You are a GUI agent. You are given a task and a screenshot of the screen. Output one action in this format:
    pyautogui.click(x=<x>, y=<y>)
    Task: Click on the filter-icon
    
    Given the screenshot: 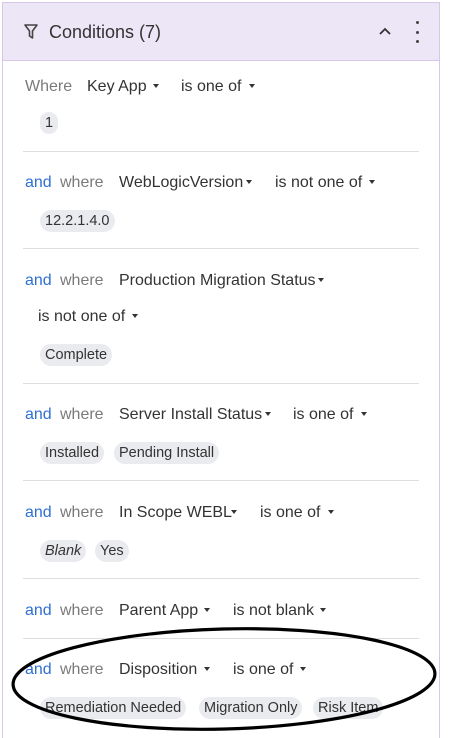 What is the action you would take?
    pyautogui.click(x=31, y=31)
    